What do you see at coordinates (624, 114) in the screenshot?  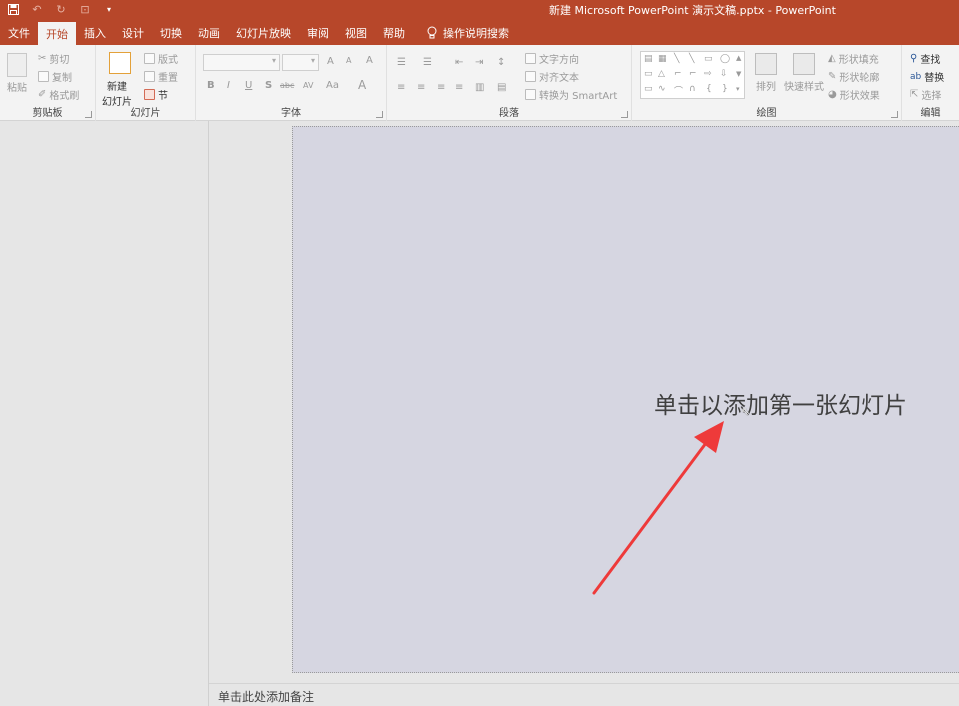 I see `paragraph-launcher-icon` at bounding box center [624, 114].